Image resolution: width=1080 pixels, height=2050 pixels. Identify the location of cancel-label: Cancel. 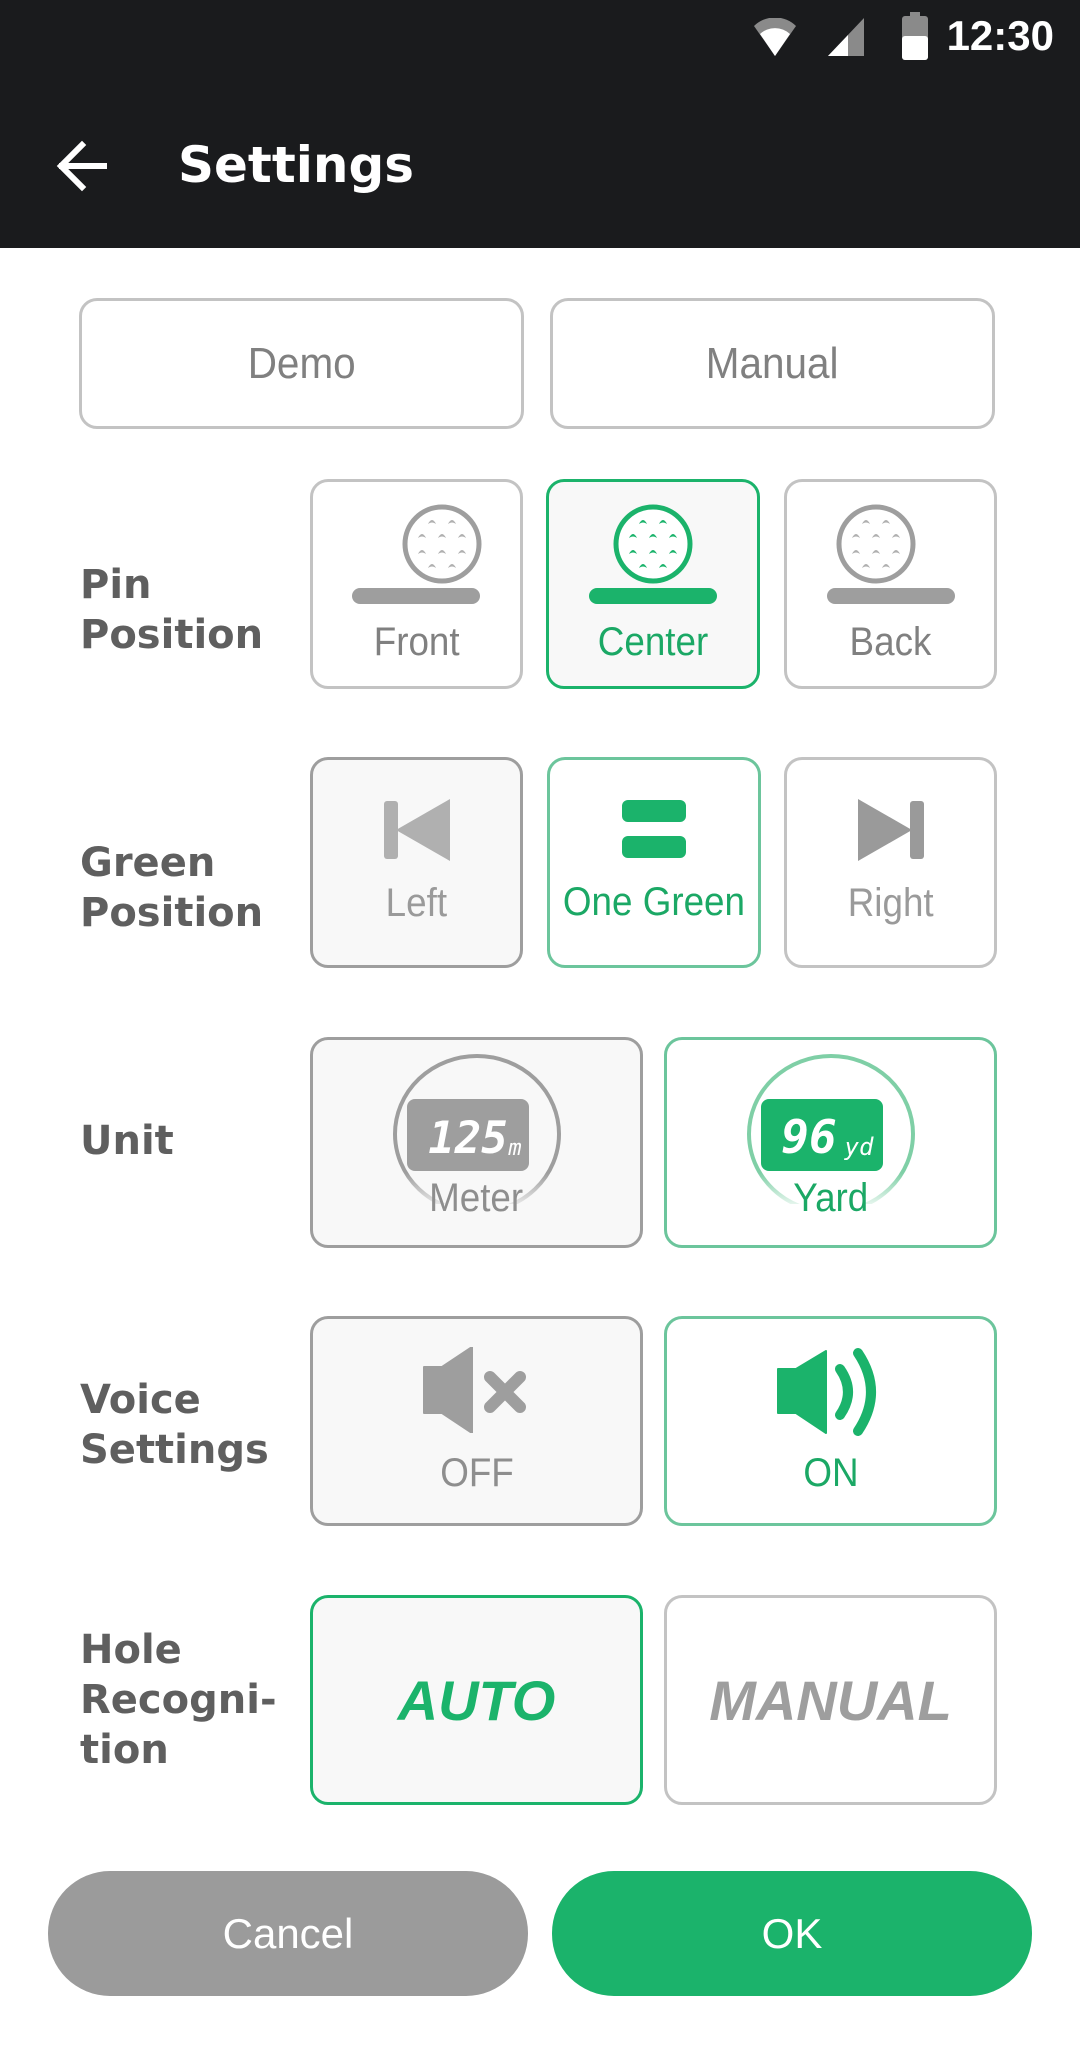
(288, 1933).